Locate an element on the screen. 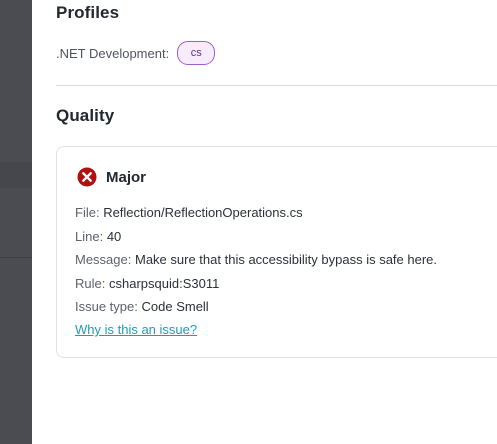  rule-key: Rule: is located at coordinates (90, 283).